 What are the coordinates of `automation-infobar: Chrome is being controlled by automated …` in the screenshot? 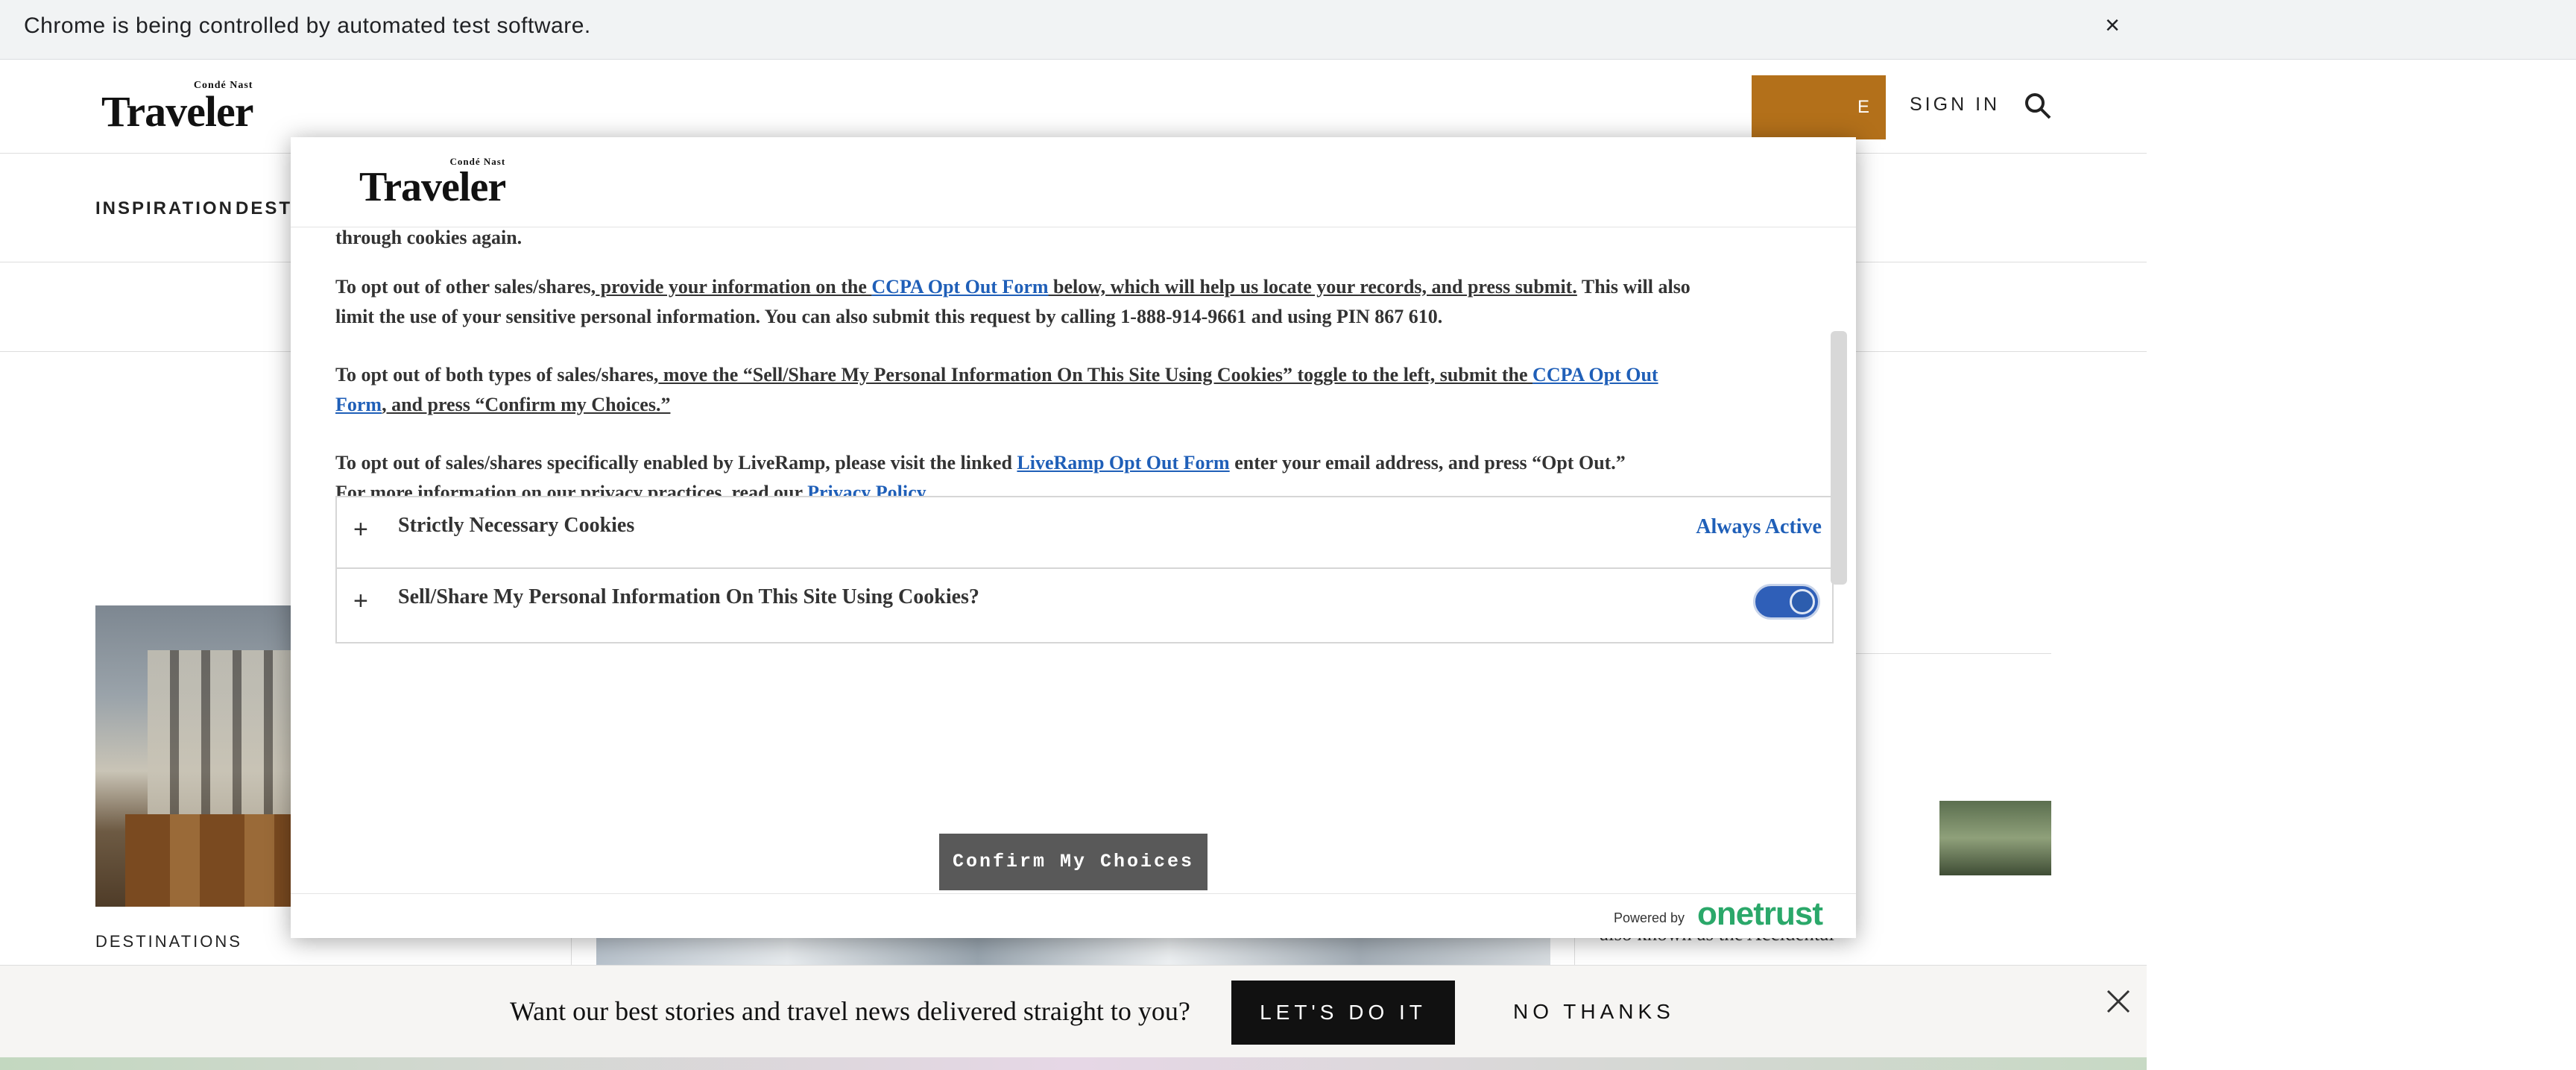 It's located at (1288, 30).